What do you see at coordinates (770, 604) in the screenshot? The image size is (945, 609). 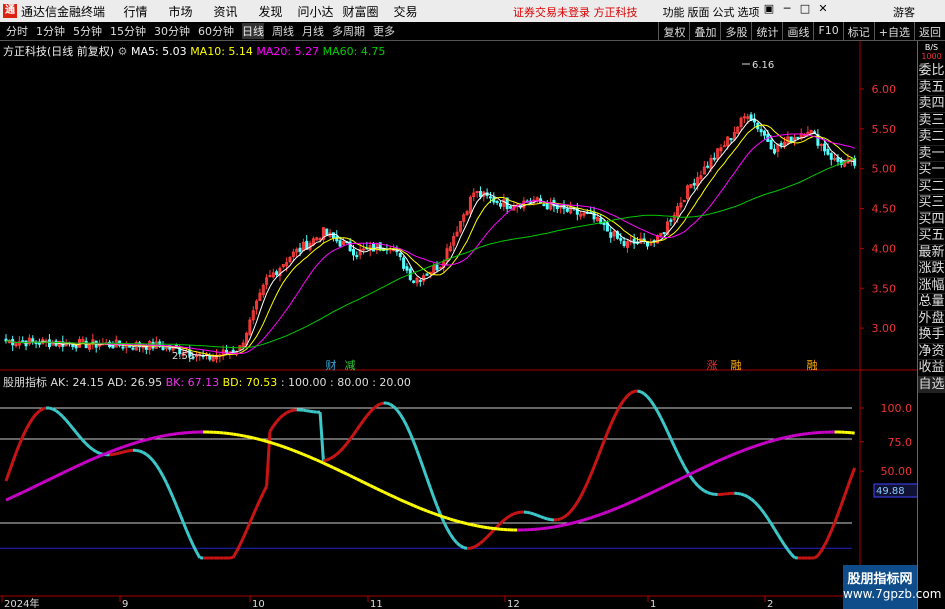 I see `date-tick-label: 2` at bounding box center [770, 604].